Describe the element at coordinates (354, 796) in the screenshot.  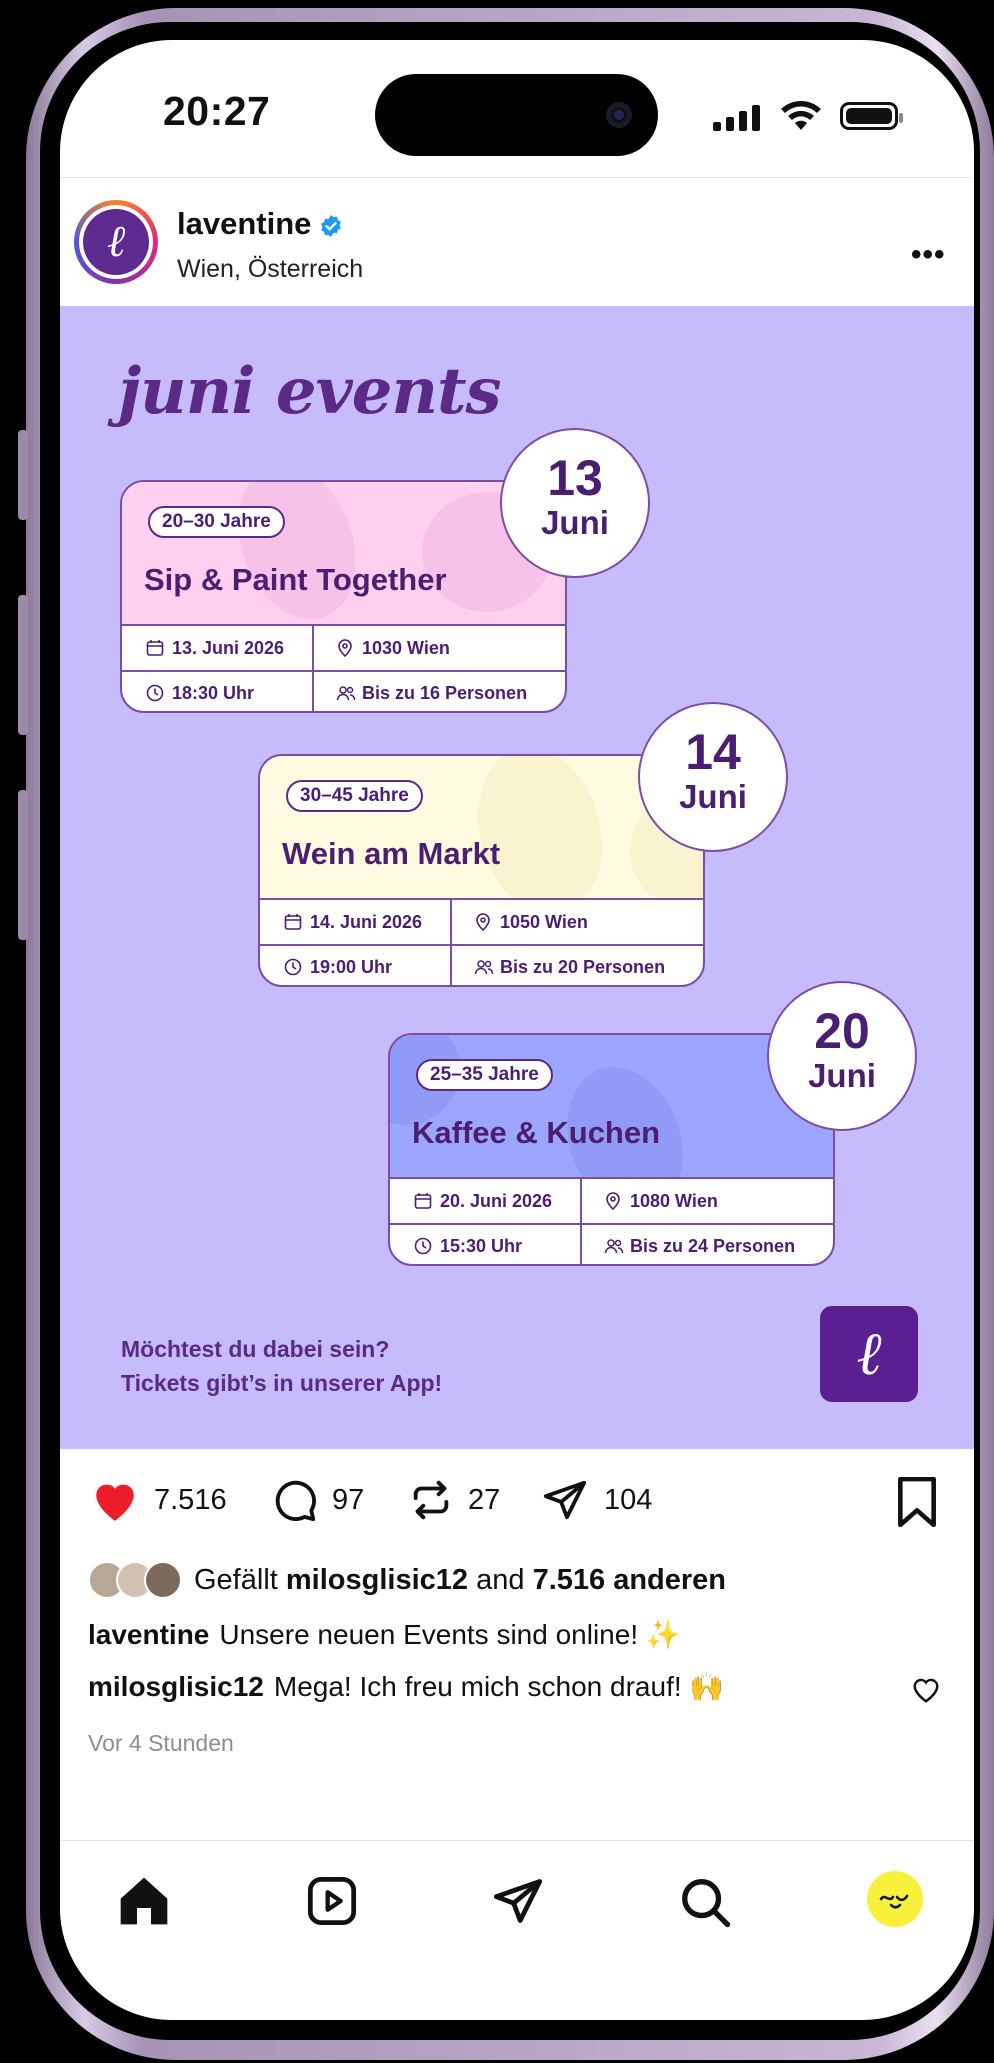
I see `age-badge: 30–45 Jahre` at that location.